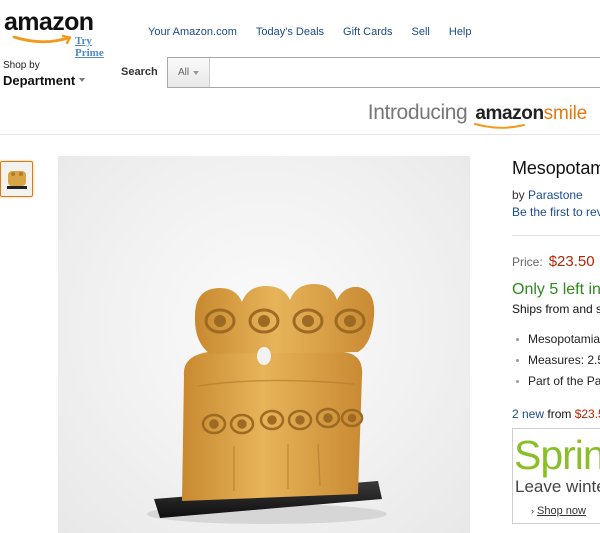 This screenshot has height=533, width=600. I want to click on try-prime-link: Try Prime, so click(95, 47).